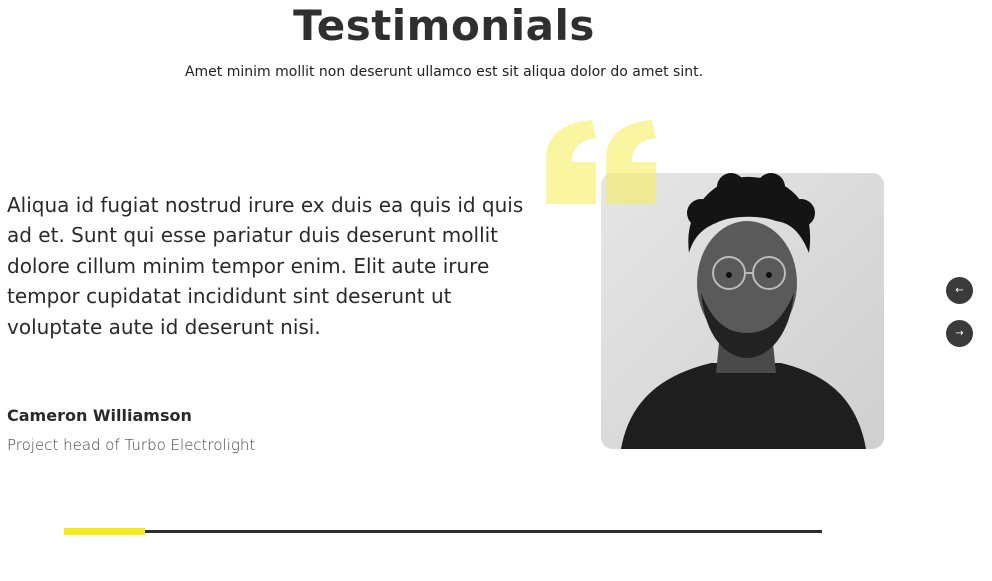 The width and height of the screenshot is (992, 581). Describe the element at coordinates (105, 531) in the screenshot. I see `slider-progress-fill` at that location.